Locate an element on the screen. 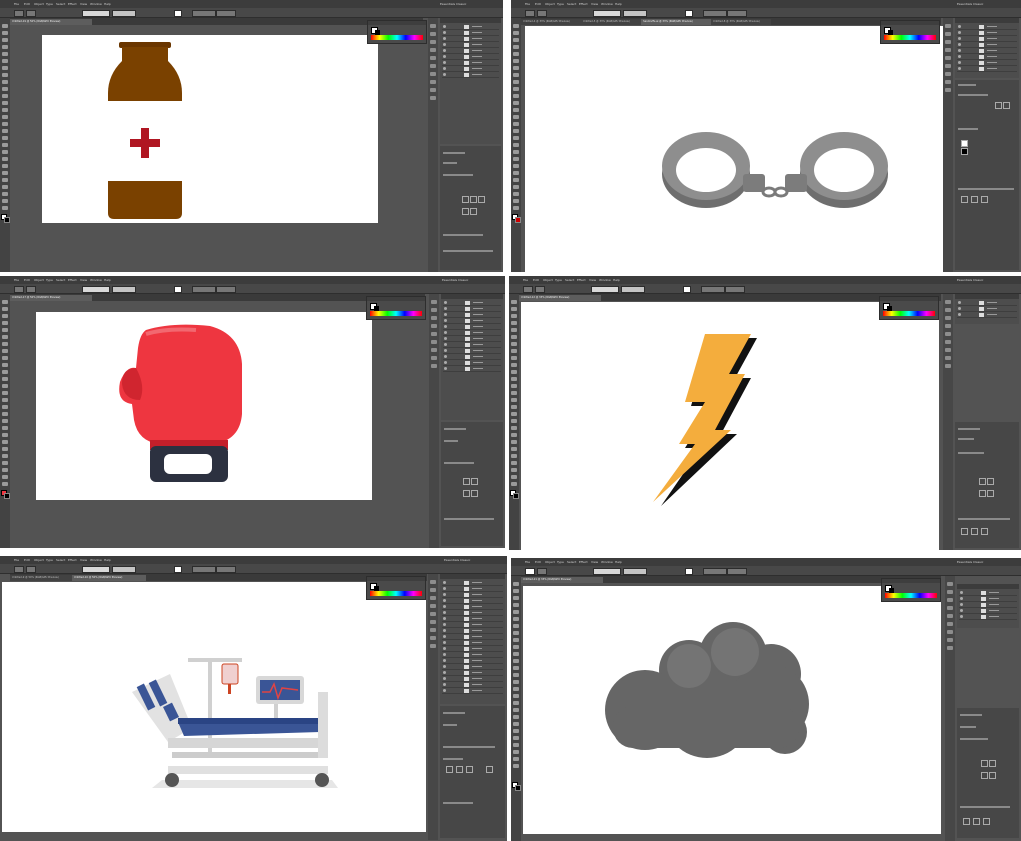 Image resolution: width=1021 pixels, height=841 pixels. eyedropper-tool-icon is located at coordinates (516, 159).